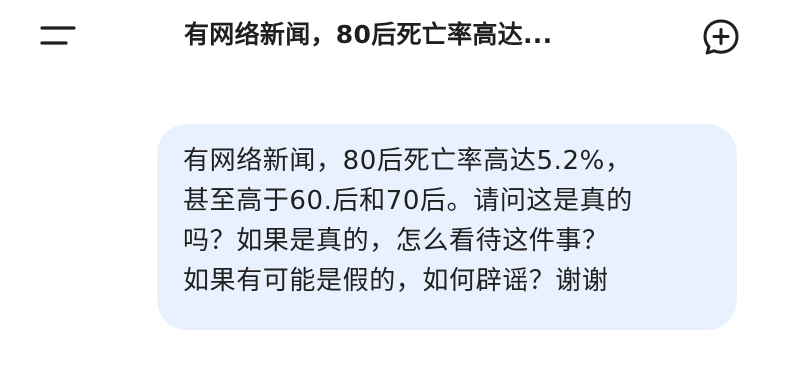 Image resolution: width=797 pixels, height=368 pixels. I want to click on menu-button, so click(58, 36).